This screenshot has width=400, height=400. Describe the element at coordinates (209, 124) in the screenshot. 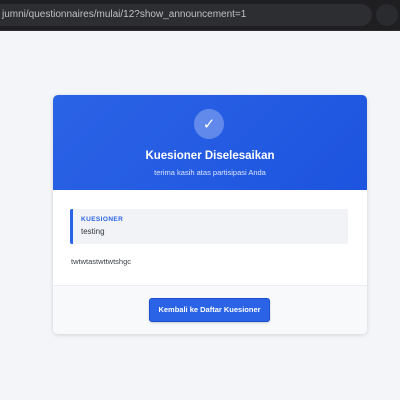

I see `checkmark-icon: ✓` at that location.